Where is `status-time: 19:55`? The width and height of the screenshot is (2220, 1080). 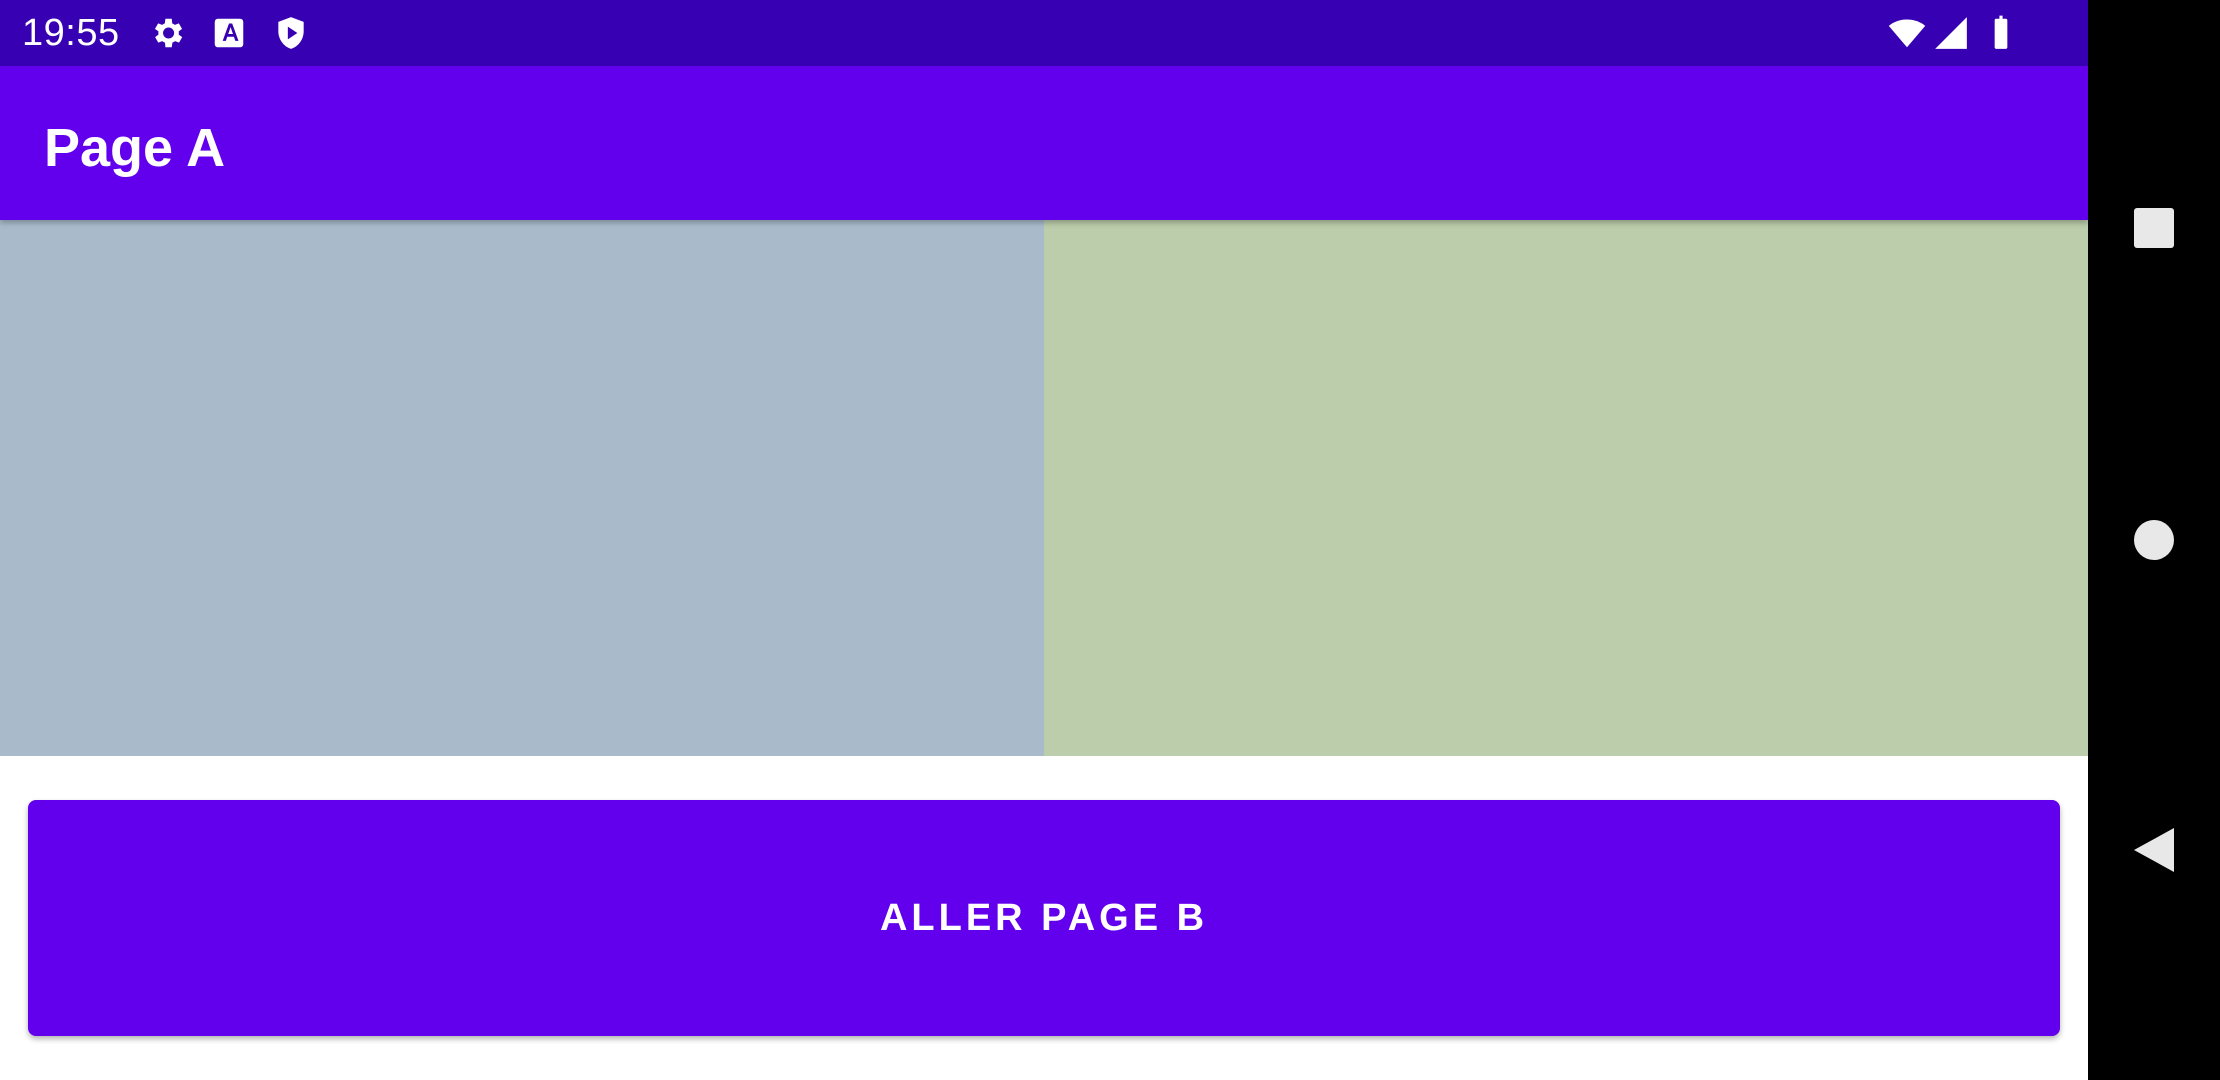 status-time: 19:55 is located at coordinates (71, 33).